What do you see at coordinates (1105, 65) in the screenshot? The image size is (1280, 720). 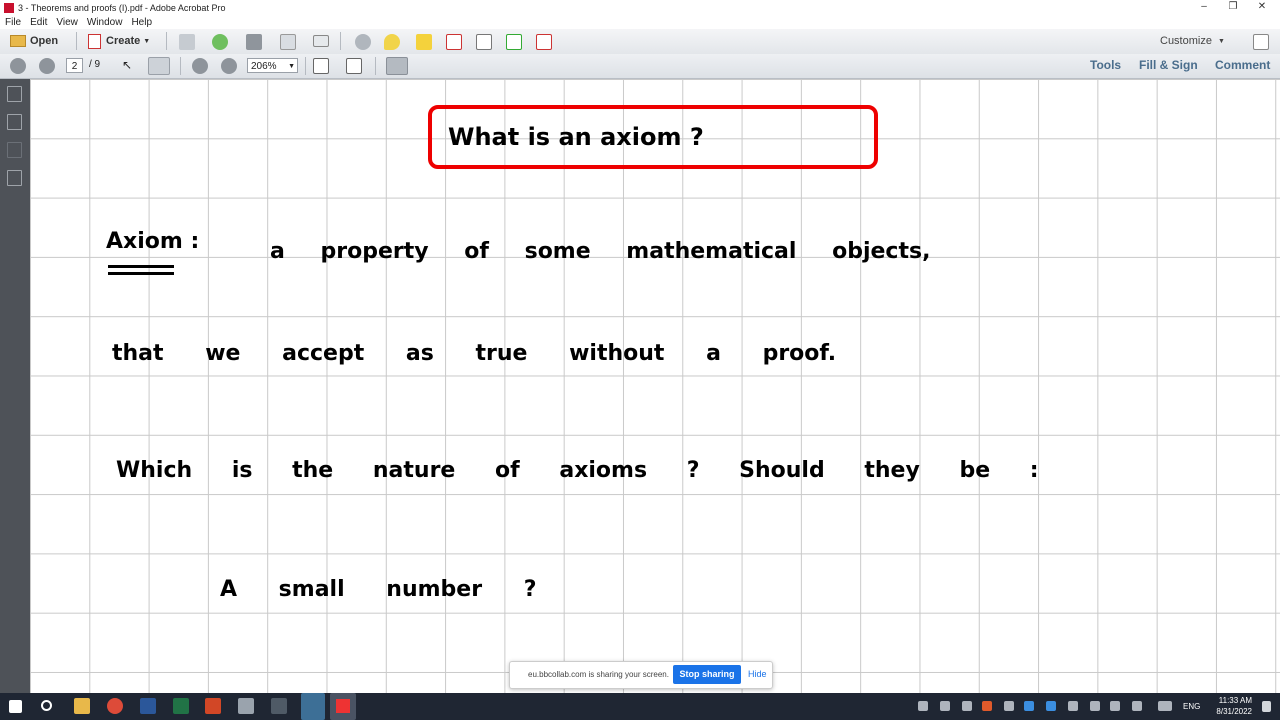 I see `tools-link: Tools` at bounding box center [1105, 65].